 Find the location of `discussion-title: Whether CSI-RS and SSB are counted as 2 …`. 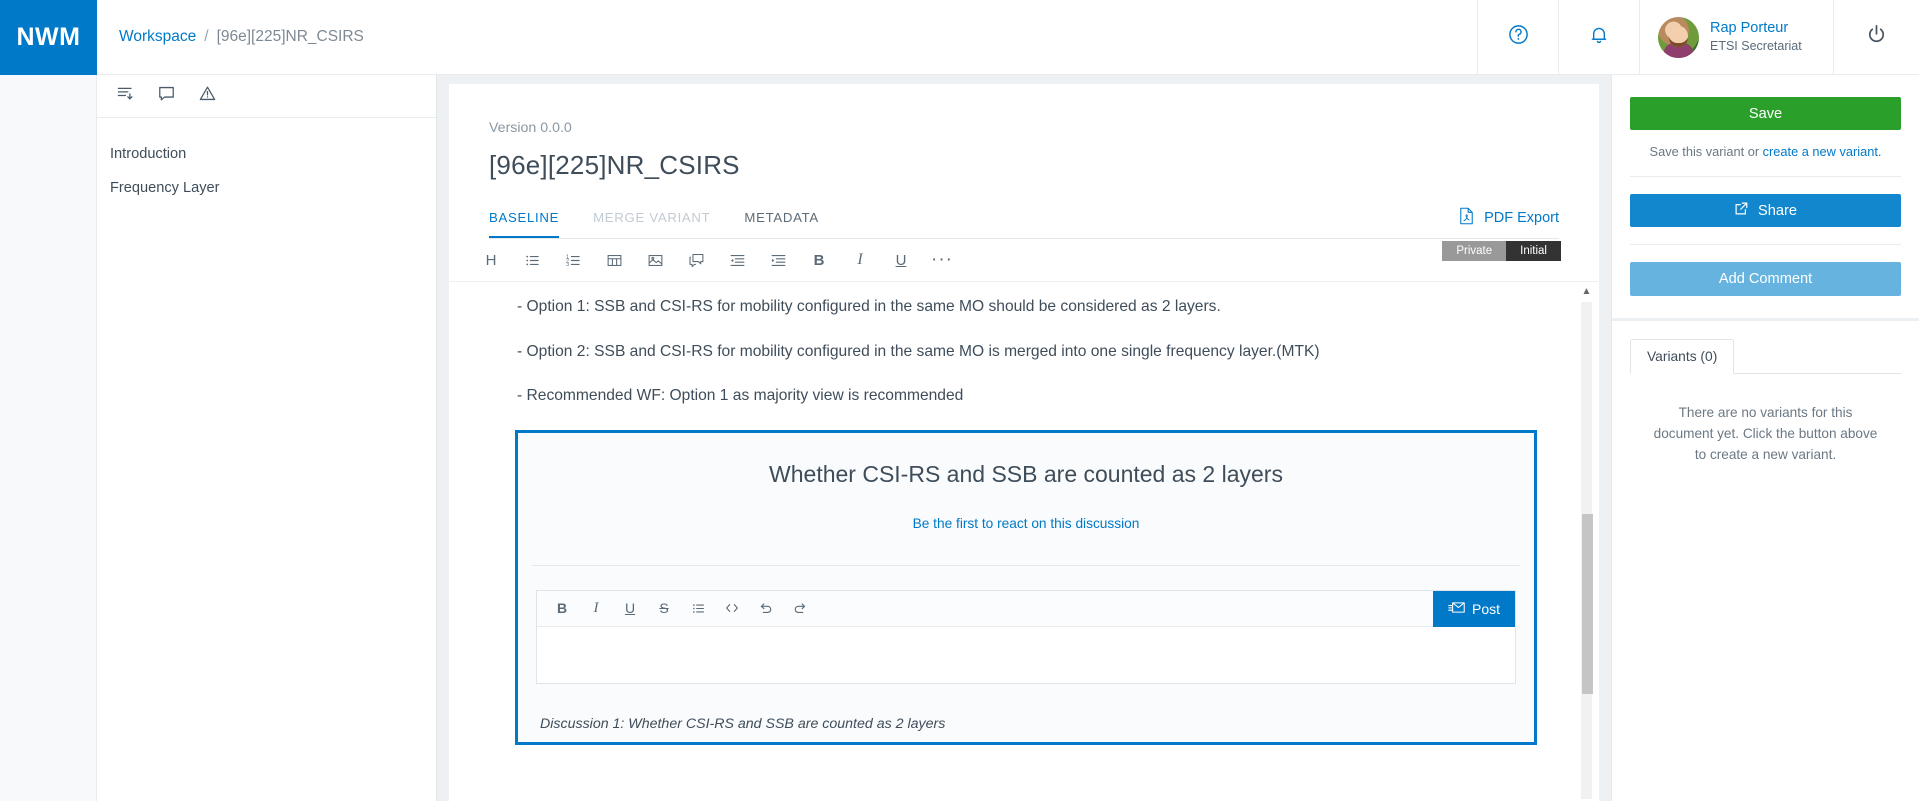

discussion-title: Whether CSI-RS and SSB are counted as 2 … is located at coordinates (1026, 473).